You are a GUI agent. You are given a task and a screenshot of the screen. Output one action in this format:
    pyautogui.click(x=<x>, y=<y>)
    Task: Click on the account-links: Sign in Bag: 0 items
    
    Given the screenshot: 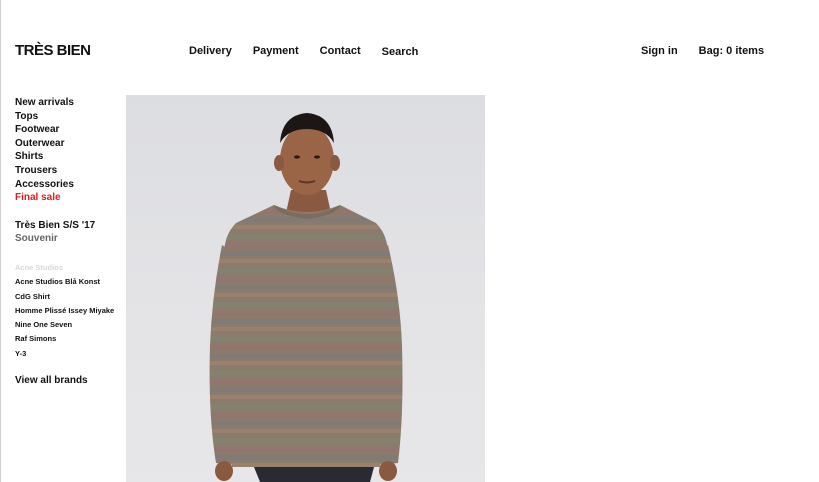 What is the action you would take?
    pyautogui.click(x=702, y=51)
    